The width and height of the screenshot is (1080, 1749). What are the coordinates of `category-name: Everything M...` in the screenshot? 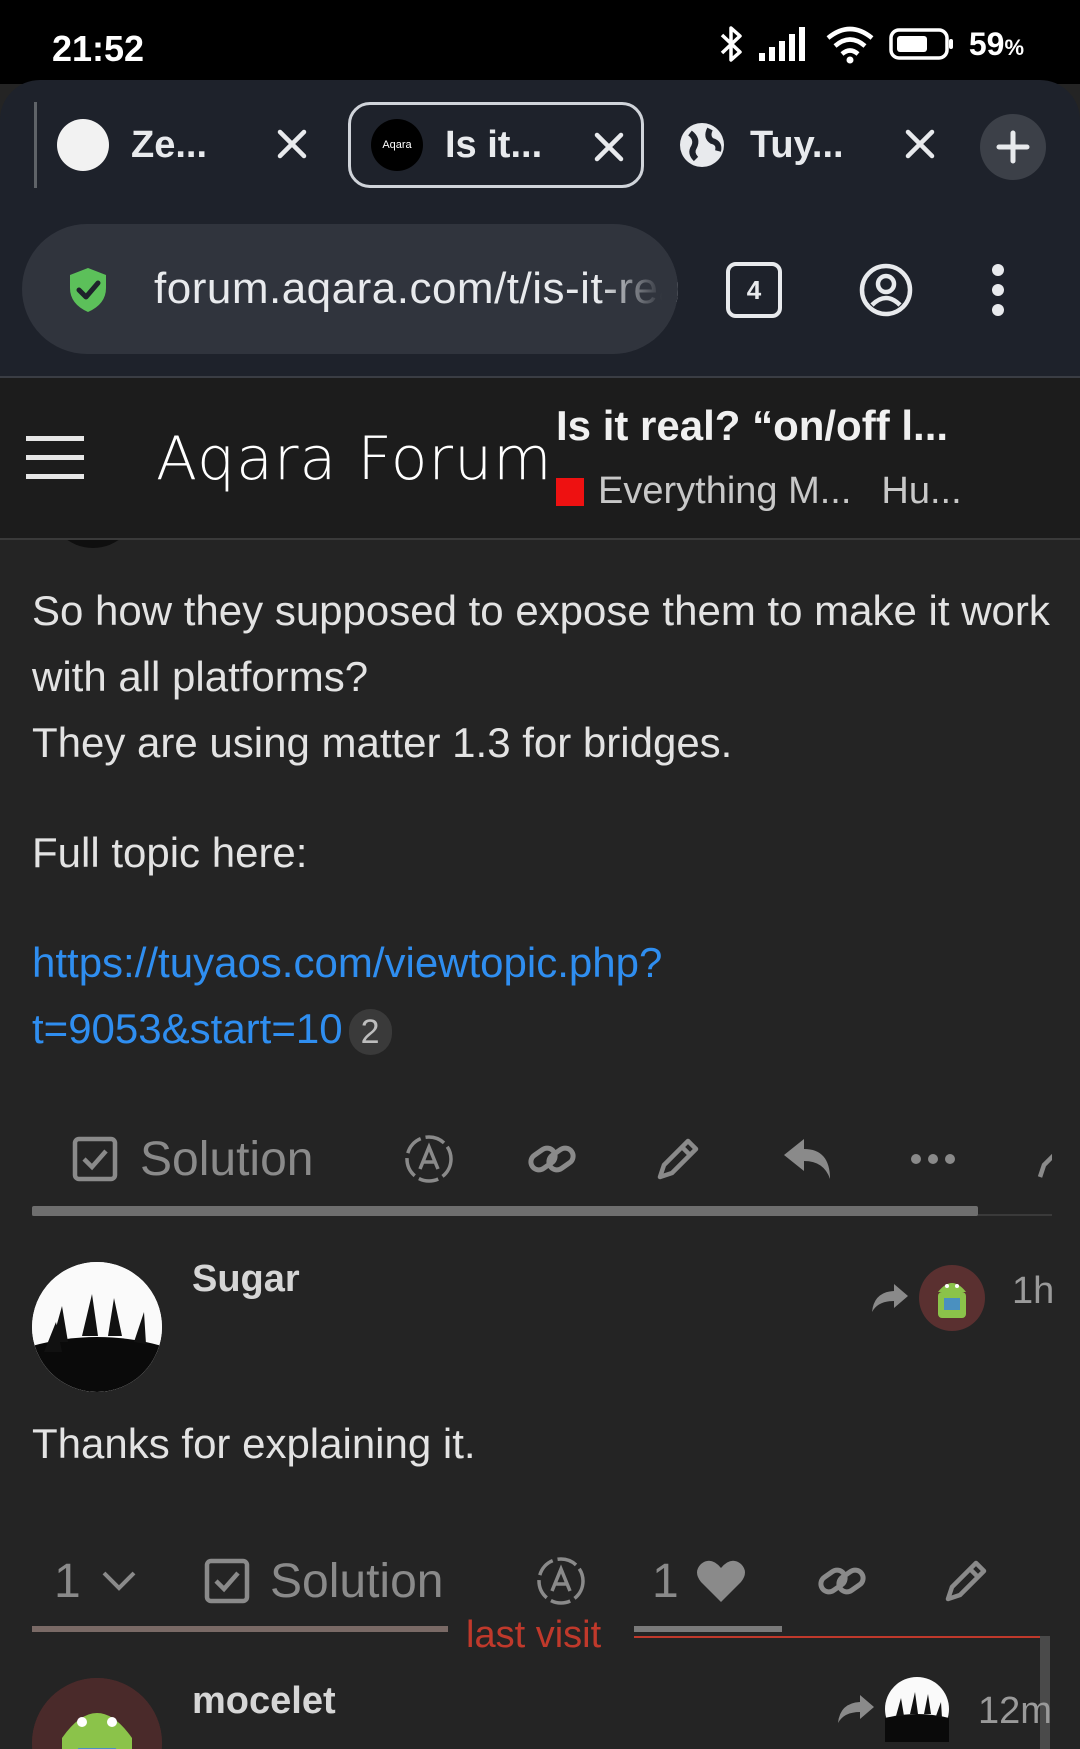 It's located at (725, 491).